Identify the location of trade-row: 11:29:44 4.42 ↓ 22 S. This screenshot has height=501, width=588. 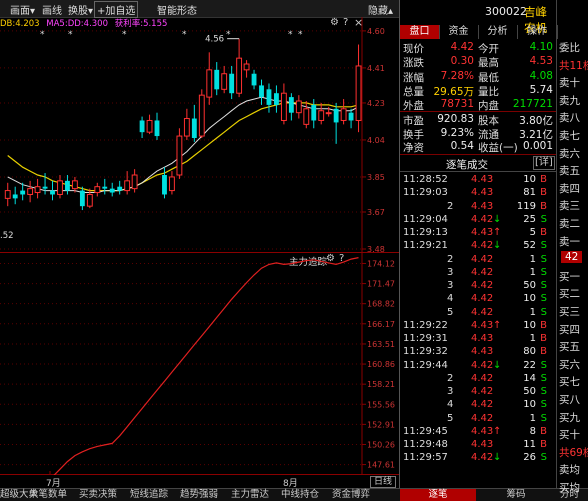
(478, 366).